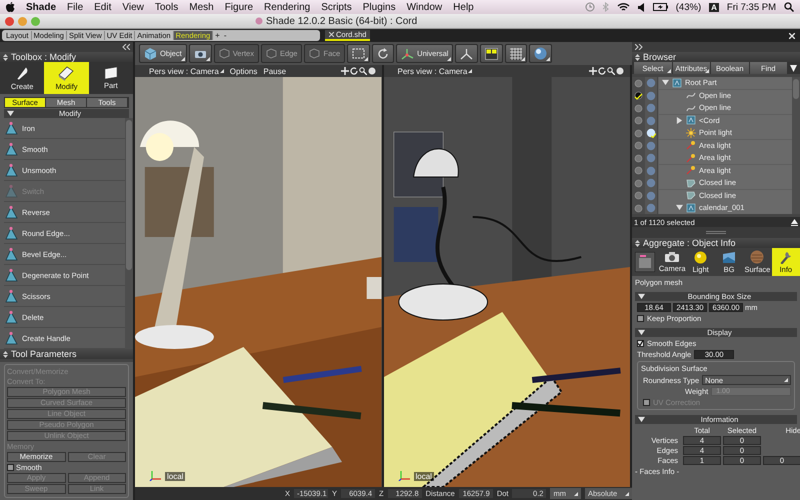 The image size is (800, 500). What do you see at coordinates (424, 476) in the screenshot?
I see `coordinate-label: local` at bounding box center [424, 476].